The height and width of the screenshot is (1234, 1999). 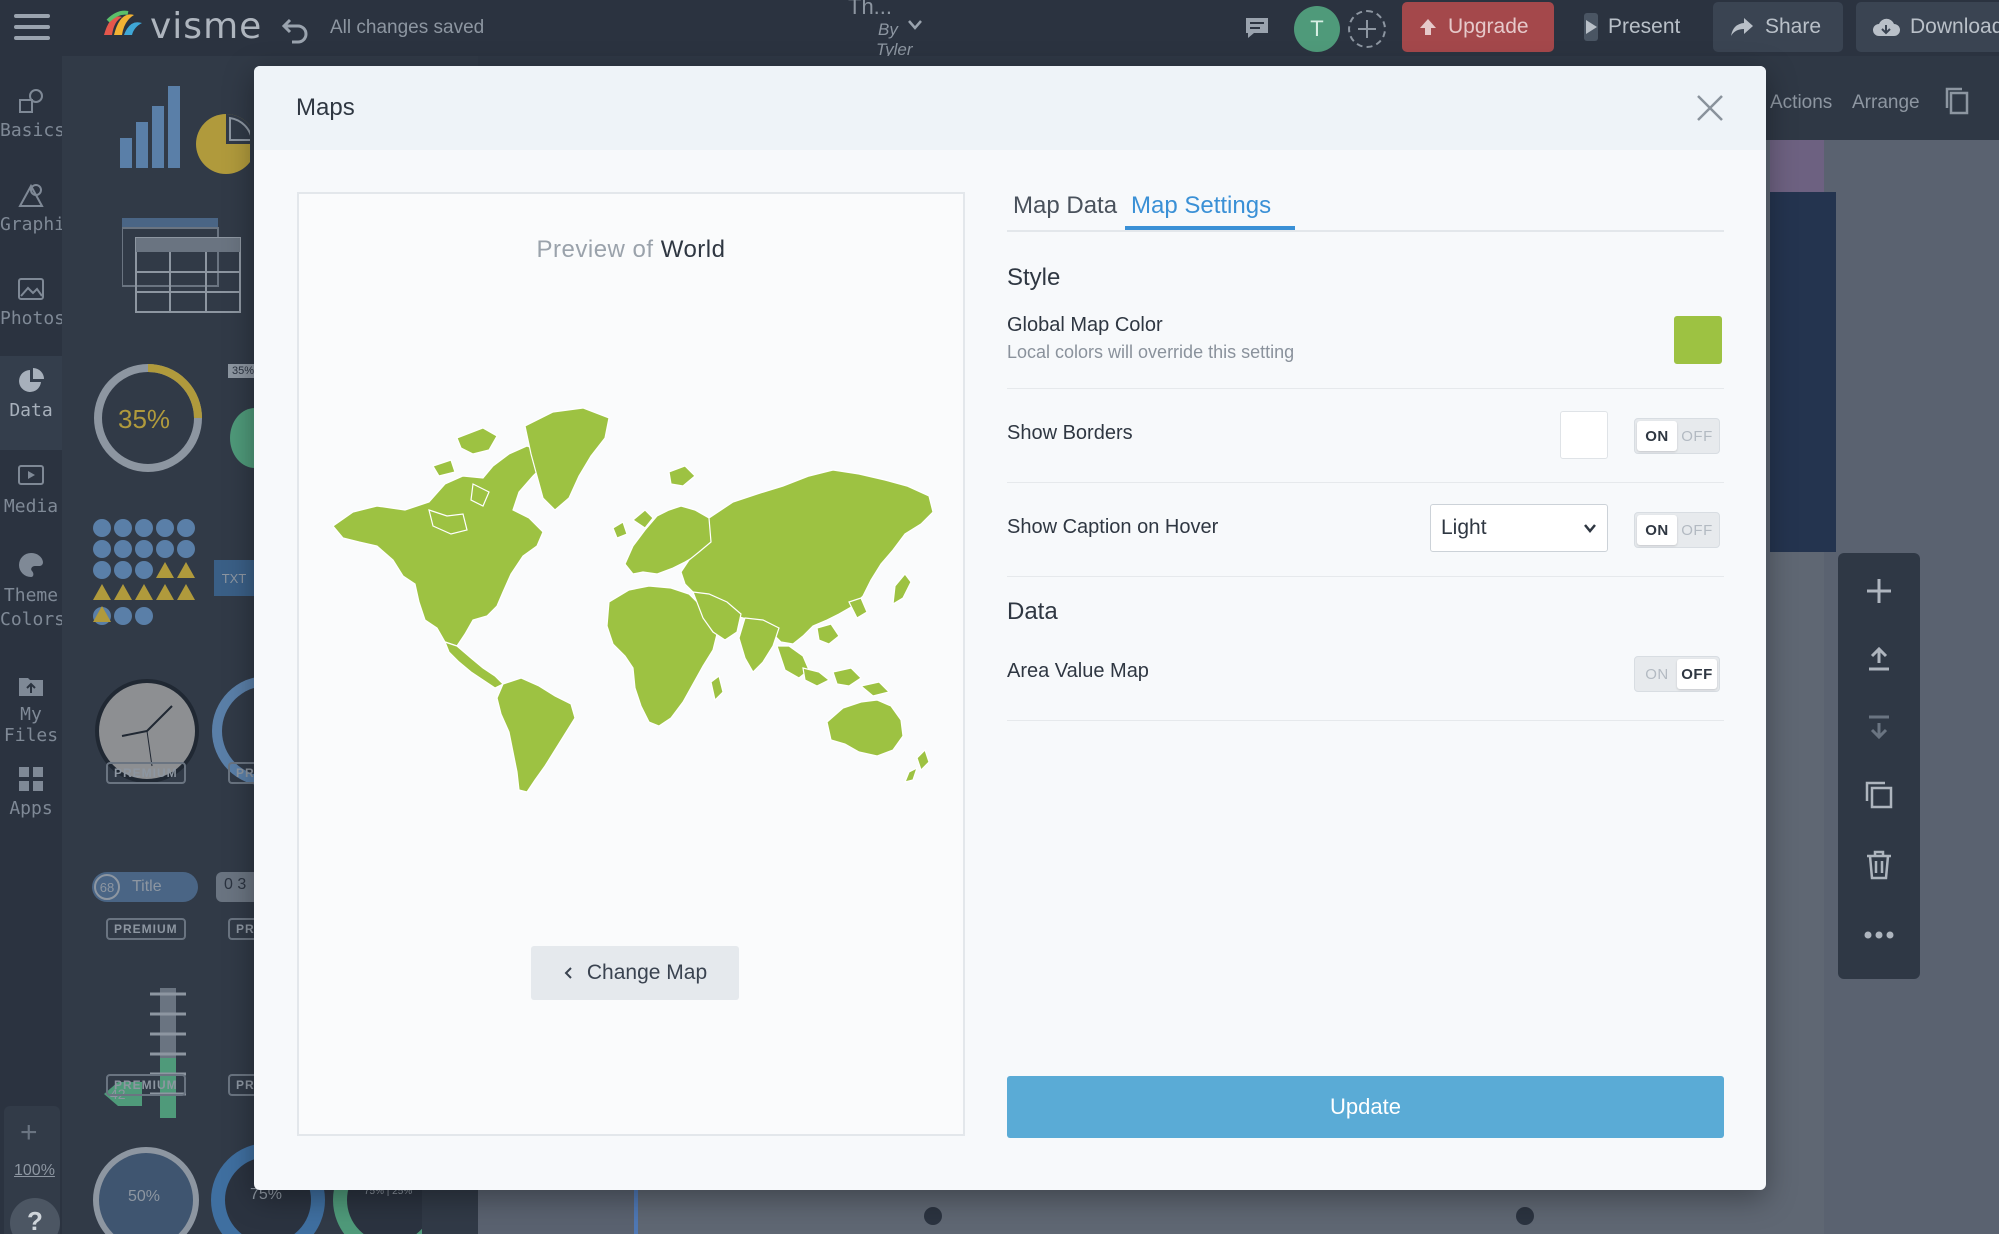 What do you see at coordinates (888, 29) in the screenshot?
I see `document-by: By` at bounding box center [888, 29].